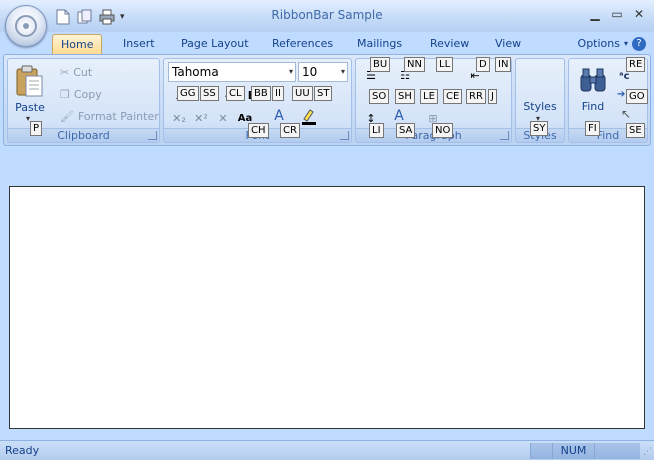 This screenshot has width=654, height=460. Describe the element at coordinates (405, 96) in the screenshot. I see `keytip-sh: SH` at that location.